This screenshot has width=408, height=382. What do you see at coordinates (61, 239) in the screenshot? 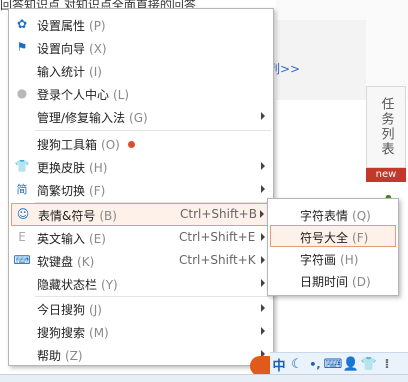
I see `menu-item-label: 英文输入` at bounding box center [61, 239].